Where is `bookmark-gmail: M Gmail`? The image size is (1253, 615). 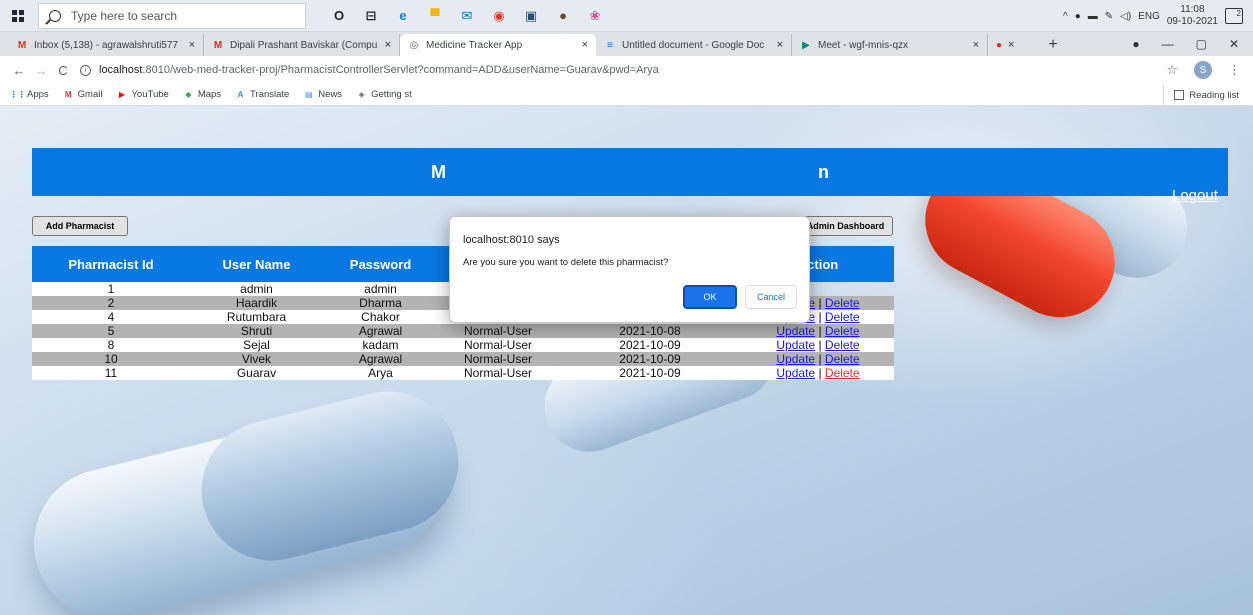
bookmark-gmail: M Gmail is located at coordinates (83, 94).